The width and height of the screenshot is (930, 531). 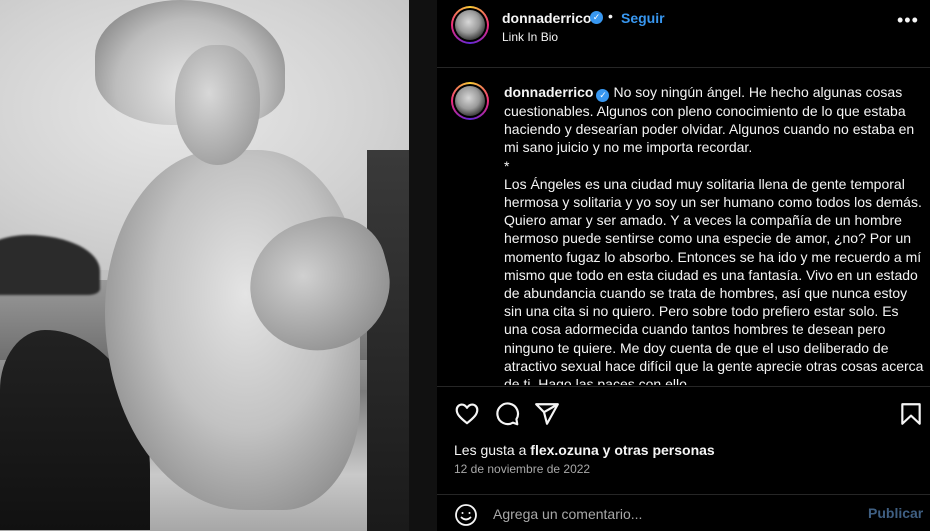 I want to click on share-icon, so click(x=547, y=414).